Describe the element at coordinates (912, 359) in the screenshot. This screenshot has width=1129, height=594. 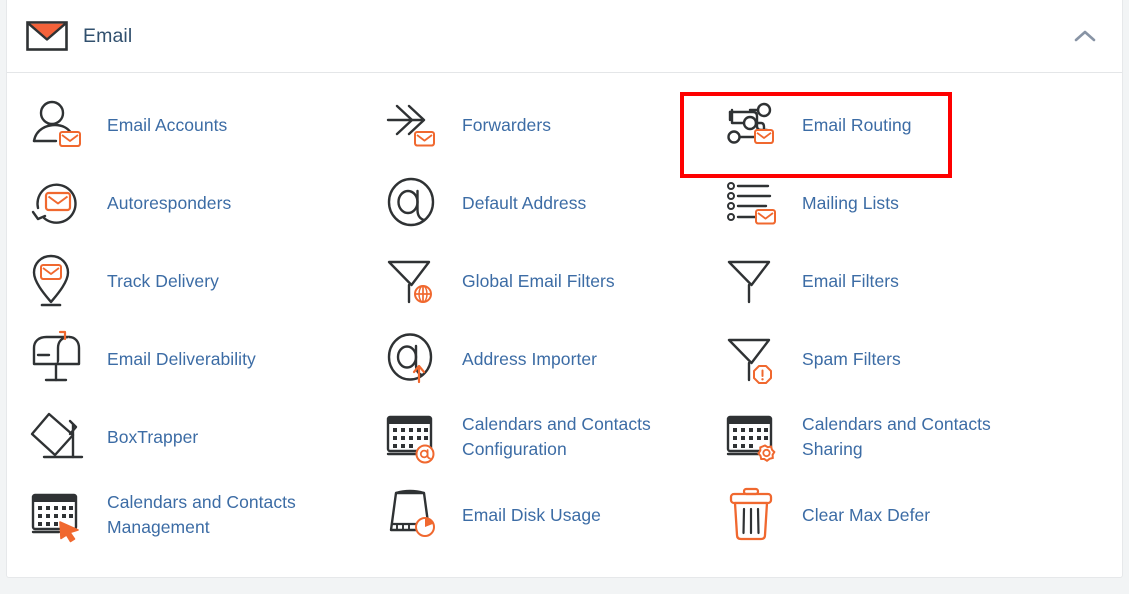
I see `item-spam-filters: Spam Filters` at that location.